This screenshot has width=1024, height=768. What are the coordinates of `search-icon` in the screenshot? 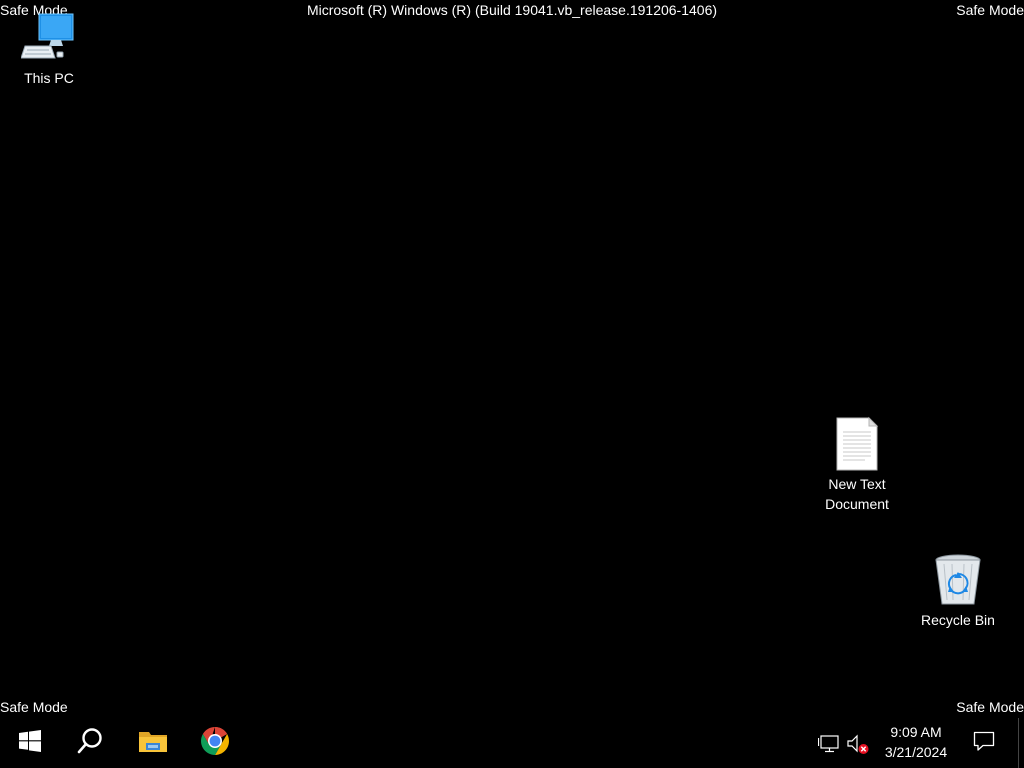 It's located at (90, 743).